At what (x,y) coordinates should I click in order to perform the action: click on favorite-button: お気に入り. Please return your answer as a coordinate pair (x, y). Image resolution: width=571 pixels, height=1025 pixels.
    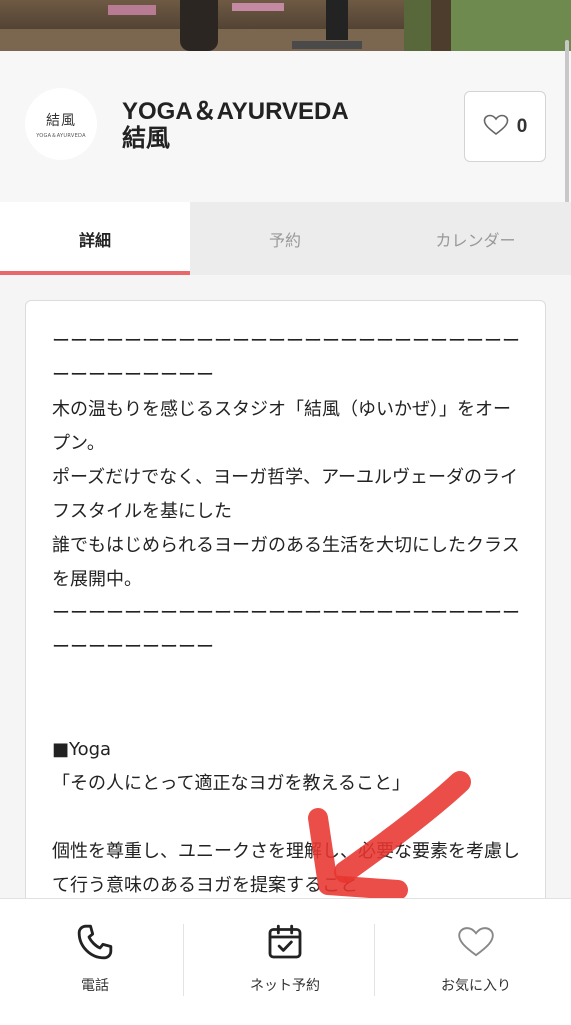
    Looking at the image, I should click on (476, 962).